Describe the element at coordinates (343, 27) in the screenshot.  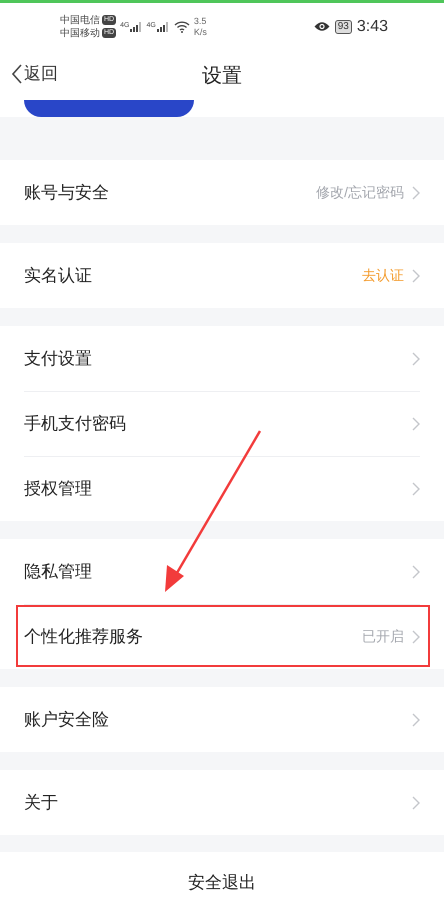
I see `battery-level: 93` at that location.